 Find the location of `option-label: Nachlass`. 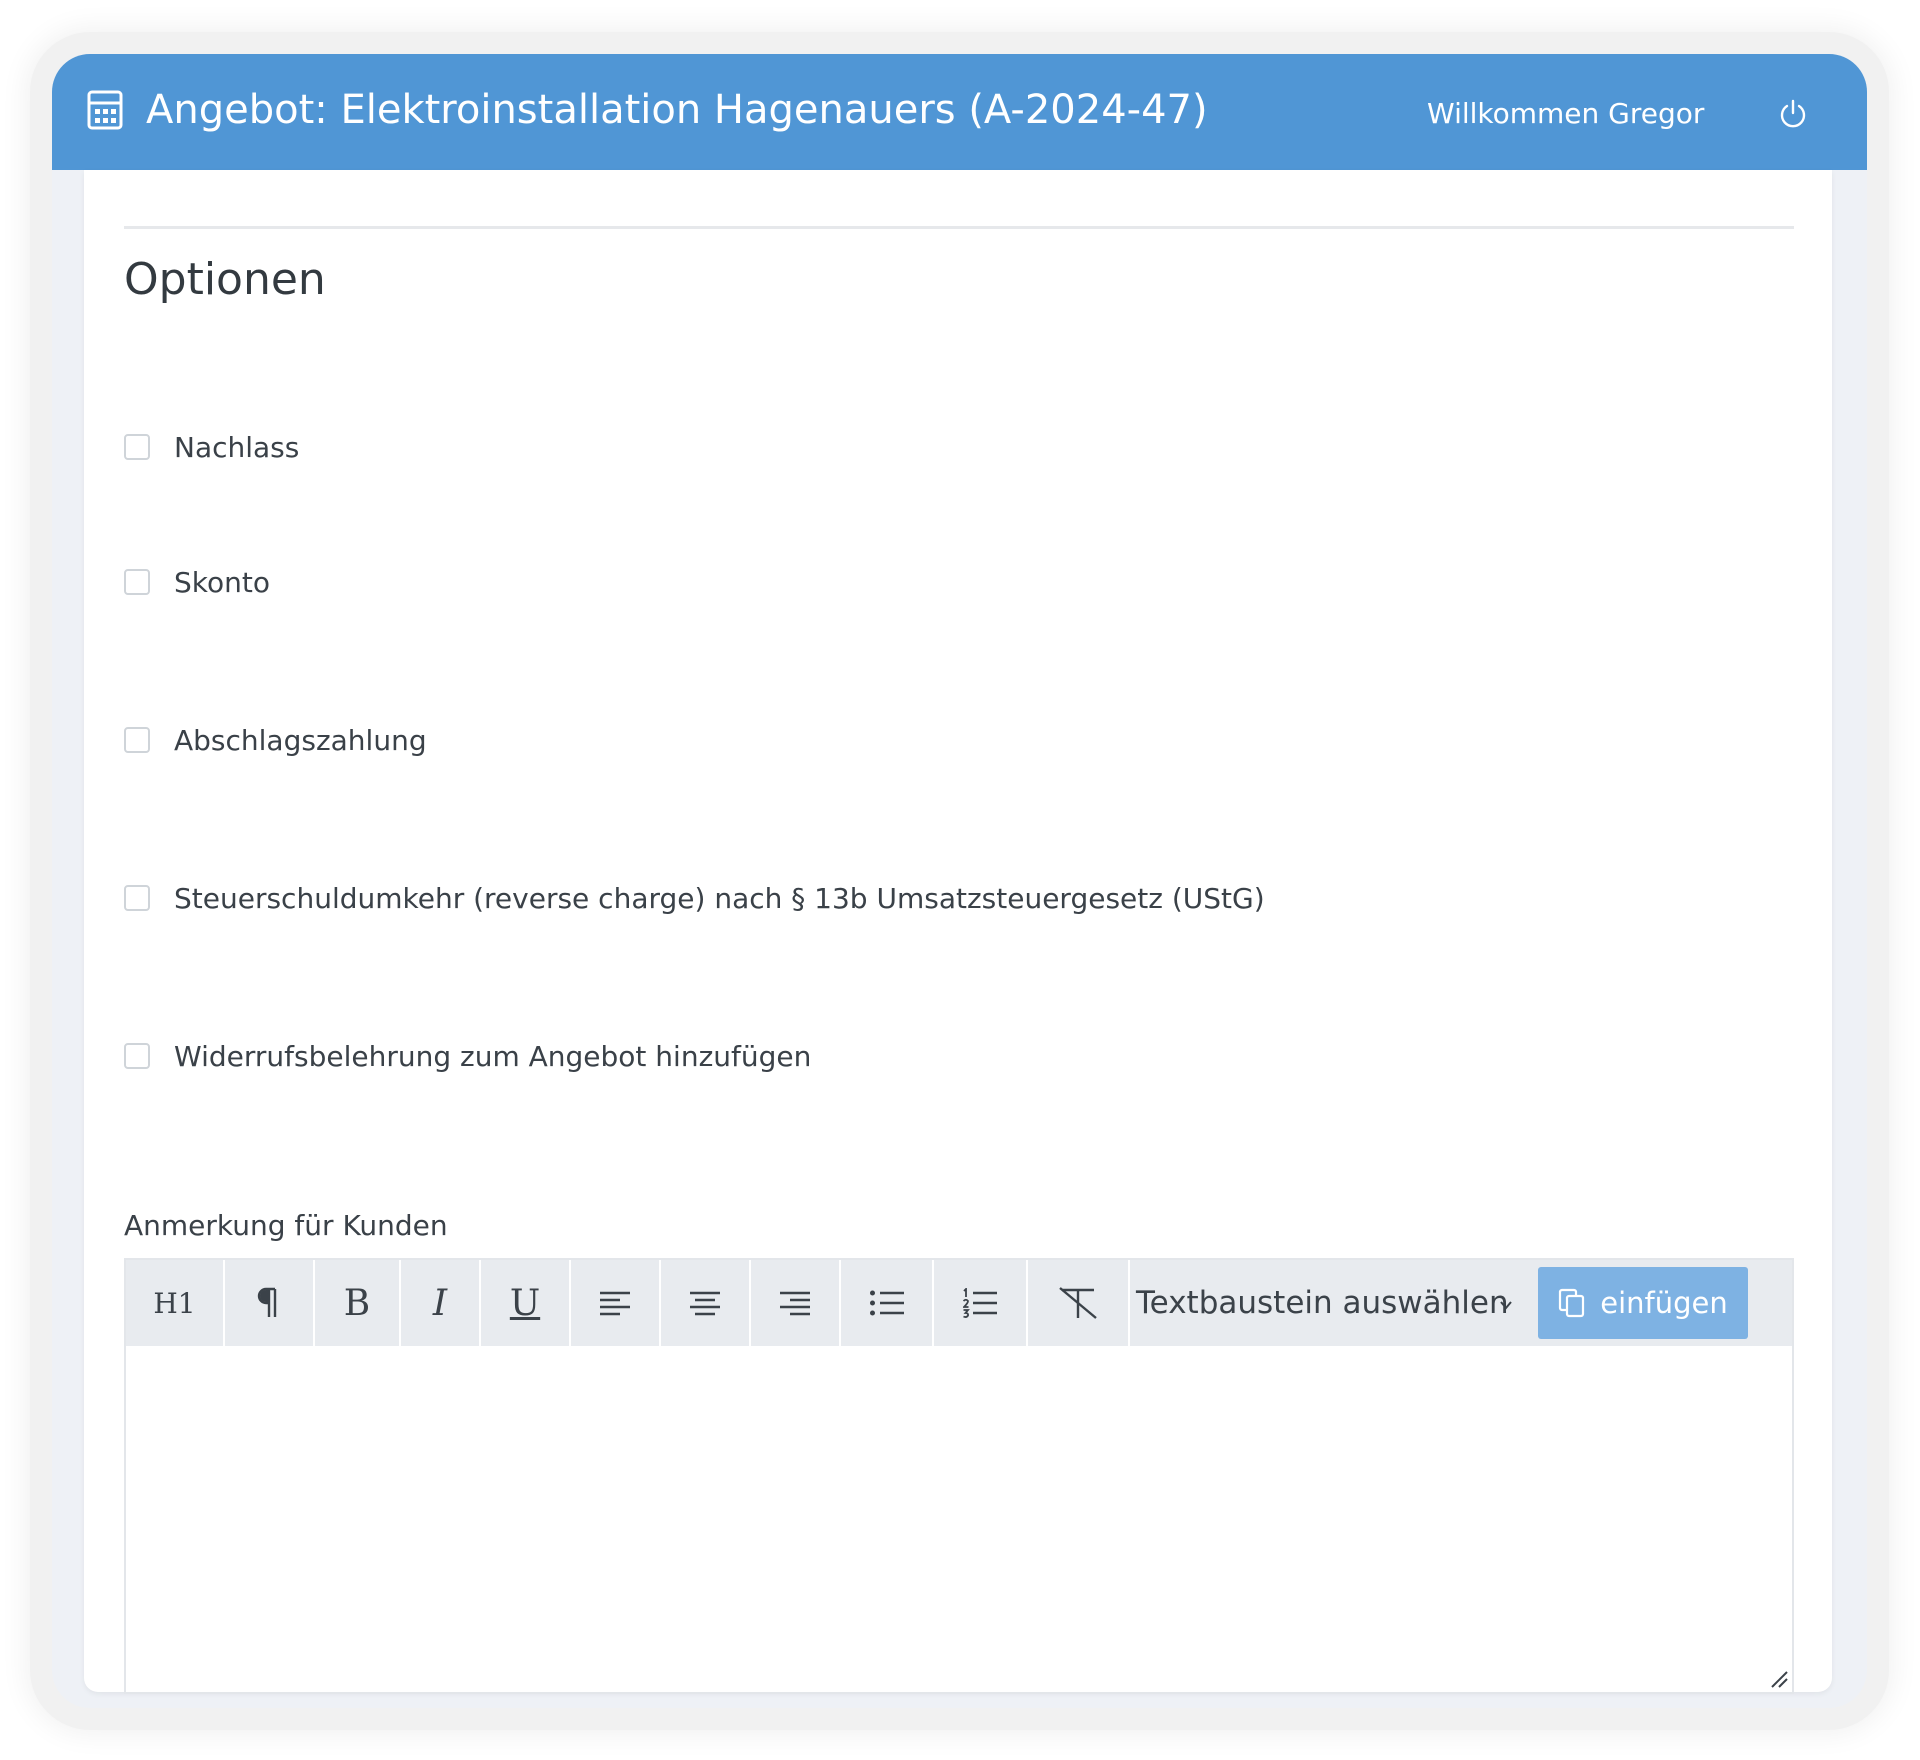

option-label: Nachlass is located at coordinates (237, 447).